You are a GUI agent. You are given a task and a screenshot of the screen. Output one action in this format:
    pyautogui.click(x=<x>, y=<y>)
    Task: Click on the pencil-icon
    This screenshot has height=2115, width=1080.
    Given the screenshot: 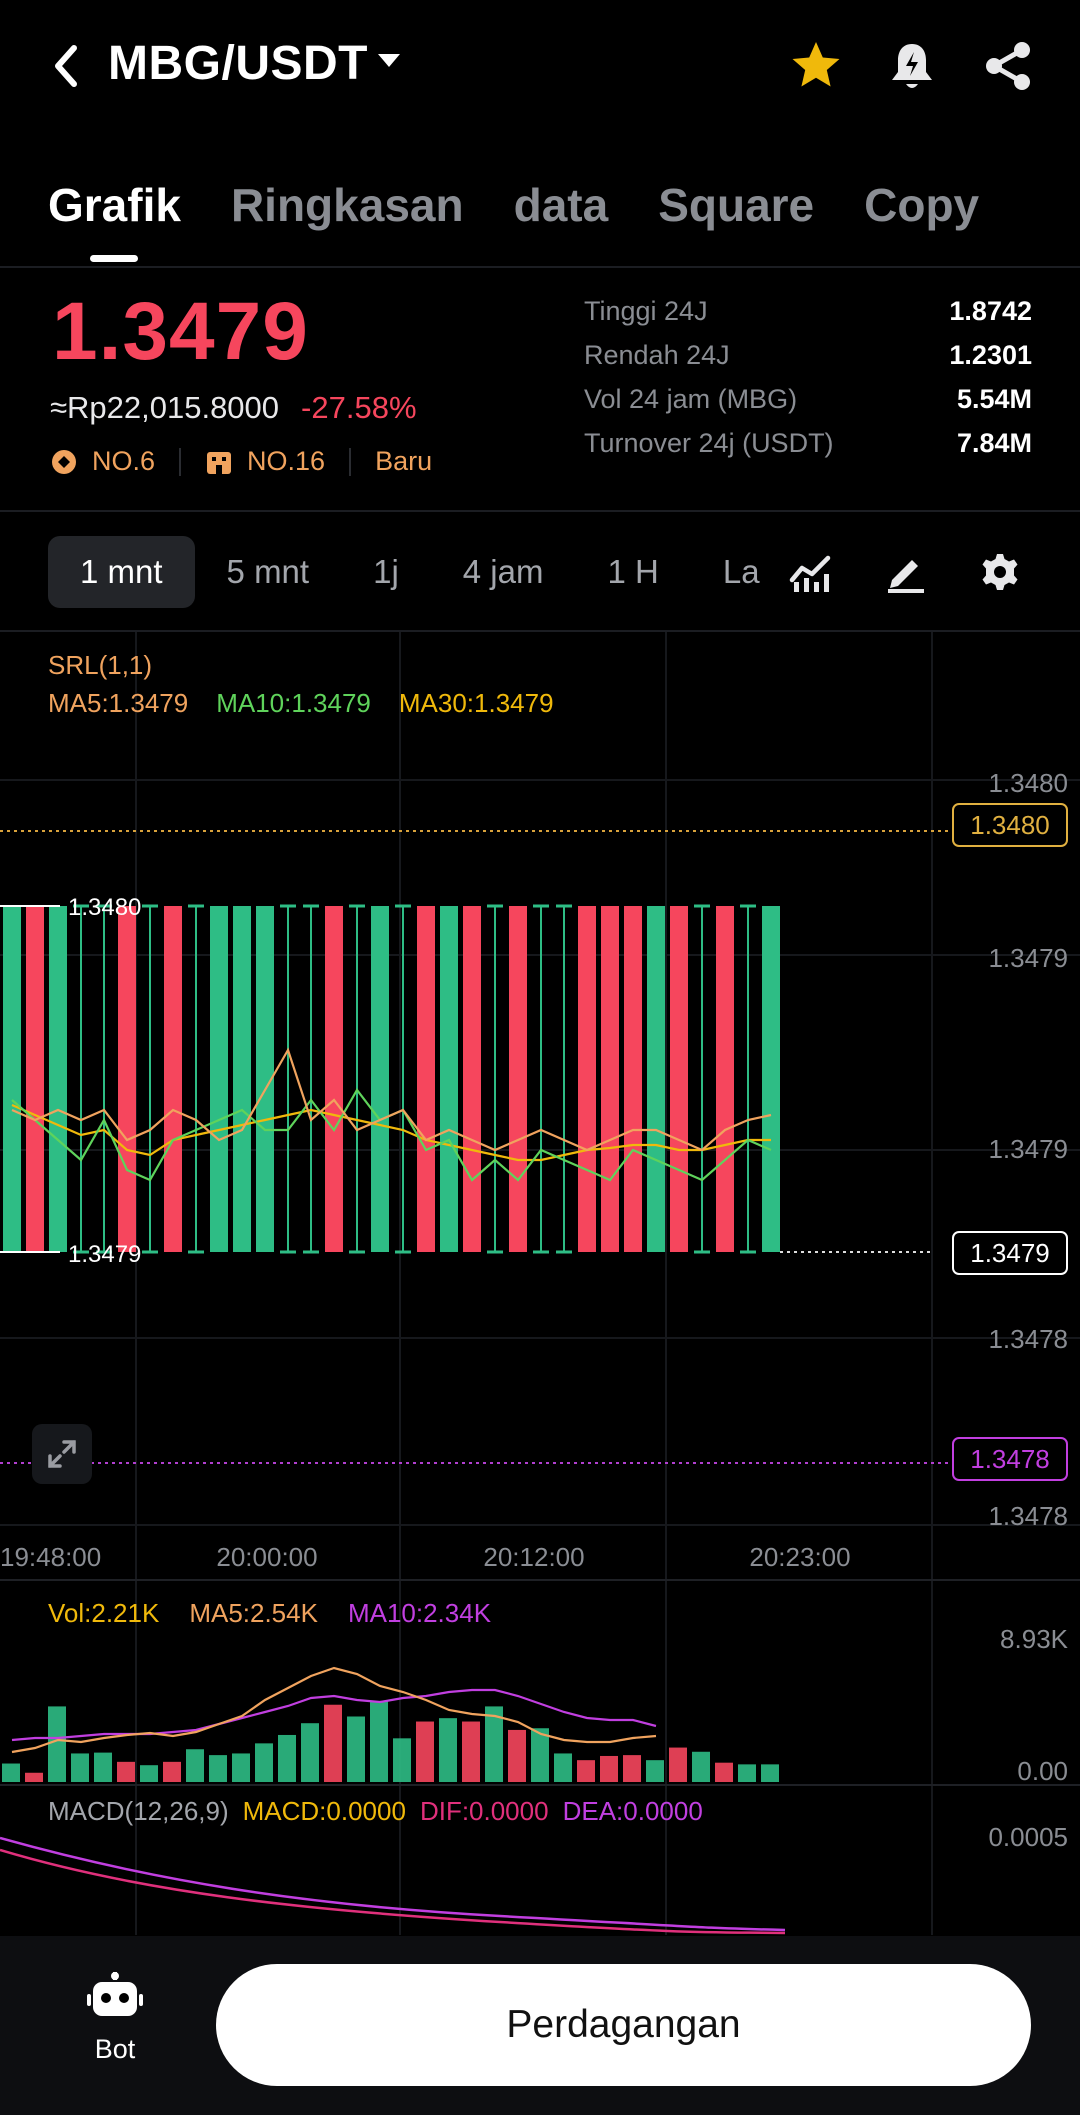 What is the action you would take?
    pyautogui.click(x=906, y=576)
    